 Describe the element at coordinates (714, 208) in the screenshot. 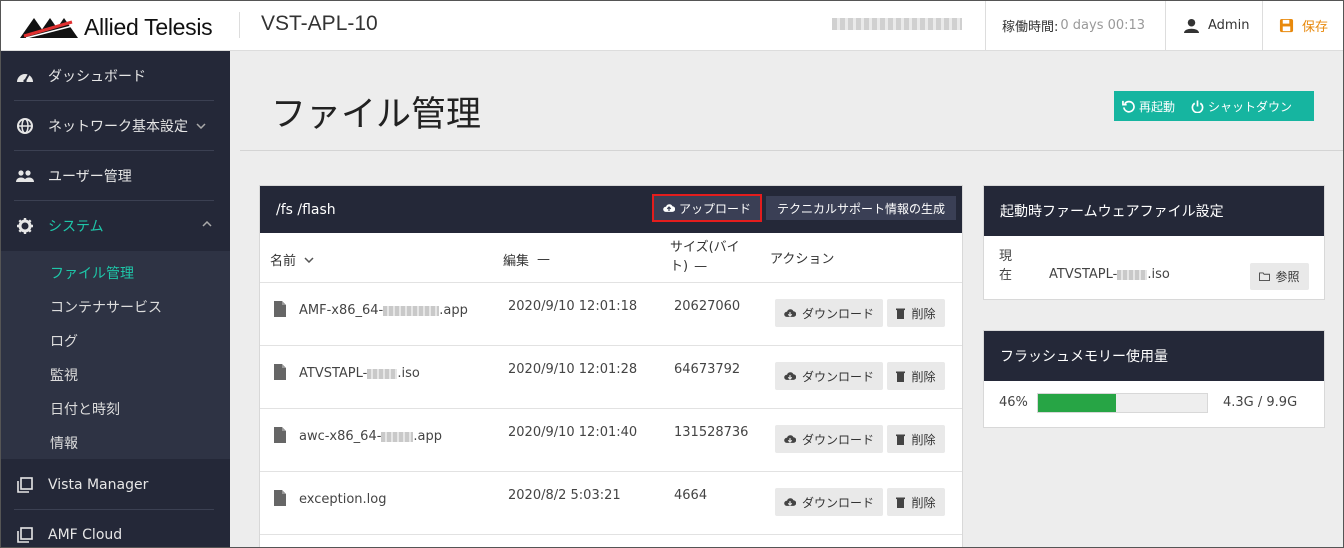

I see `upload-label: アップロード` at that location.